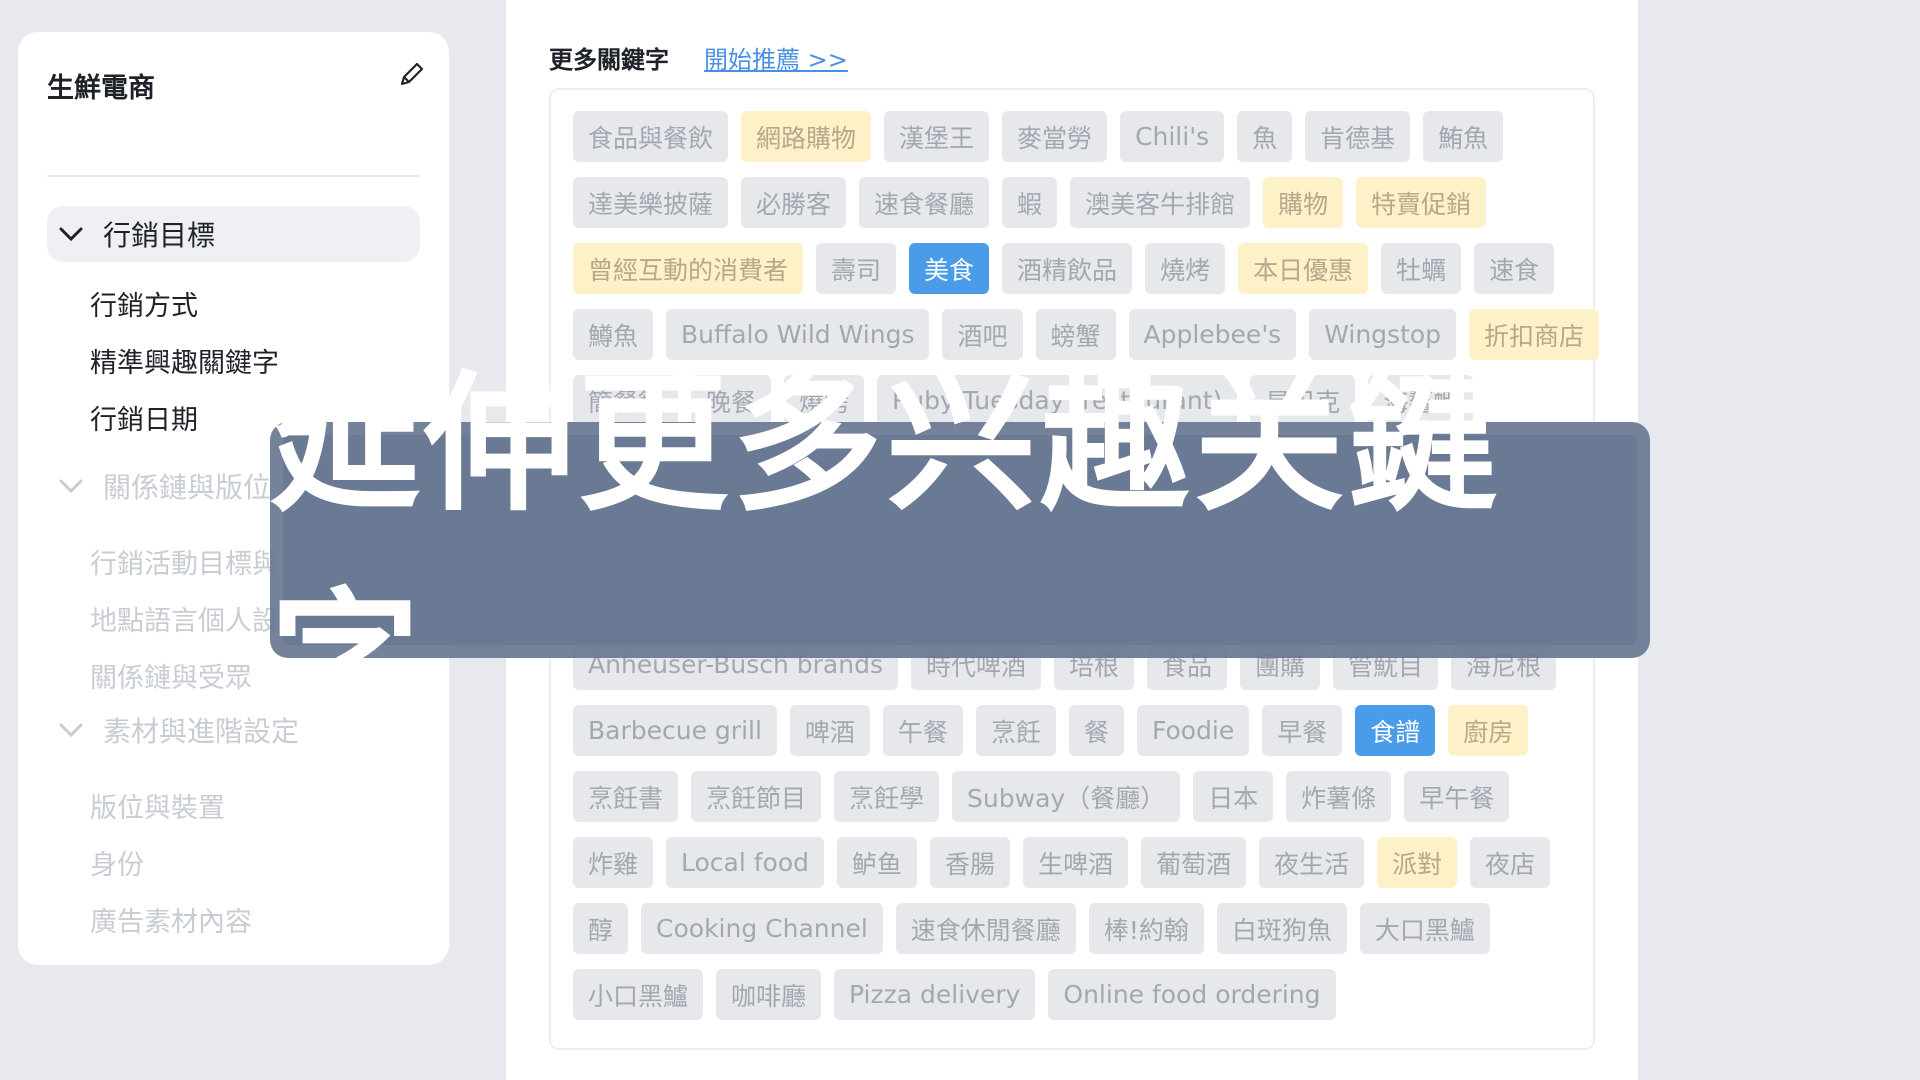 The height and width of the screenshot is (1080, 1920). I want to click on keyword-tag: 炸薯條, so click(1339, 796).